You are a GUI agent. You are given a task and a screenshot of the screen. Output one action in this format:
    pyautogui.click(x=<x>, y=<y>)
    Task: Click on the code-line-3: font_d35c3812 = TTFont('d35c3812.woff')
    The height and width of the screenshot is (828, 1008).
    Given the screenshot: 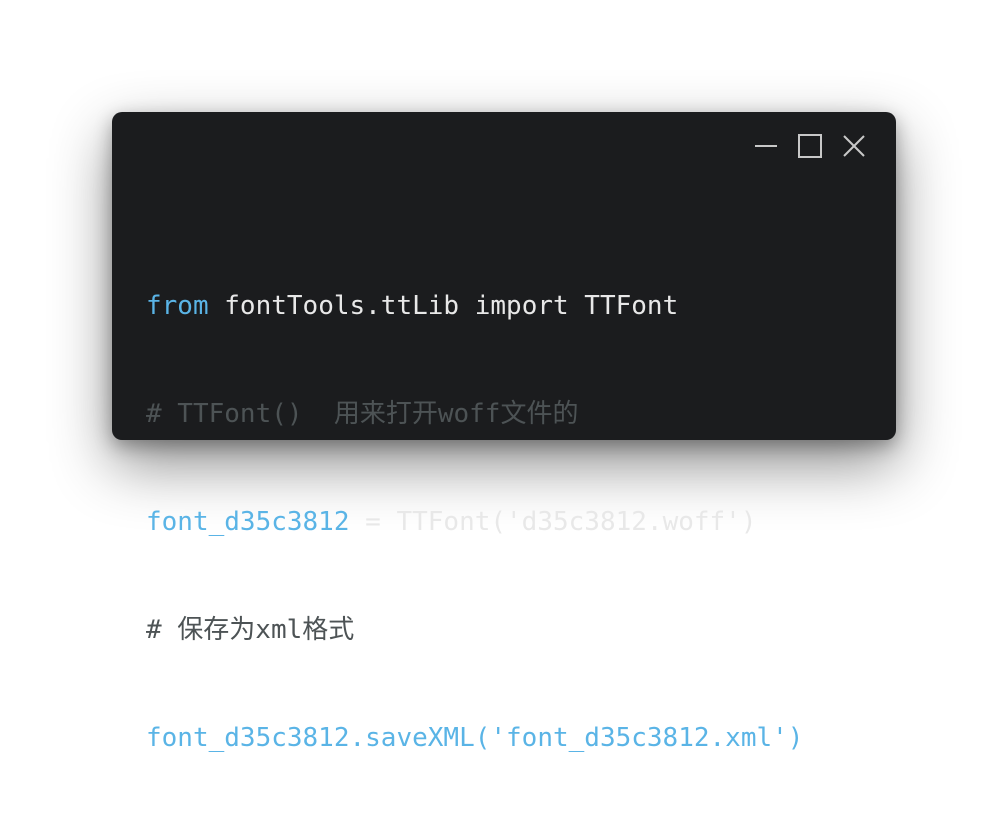 What is the action you would take?
    pyautogui.click(x=474, y=522)
    